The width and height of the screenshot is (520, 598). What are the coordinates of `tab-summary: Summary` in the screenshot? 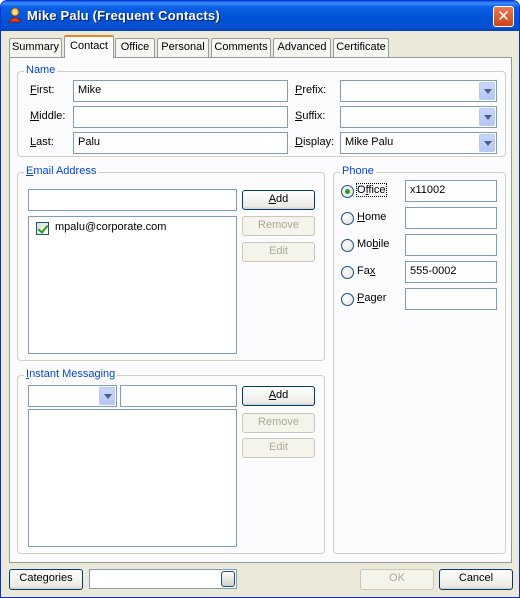 It's located at (35, 47).